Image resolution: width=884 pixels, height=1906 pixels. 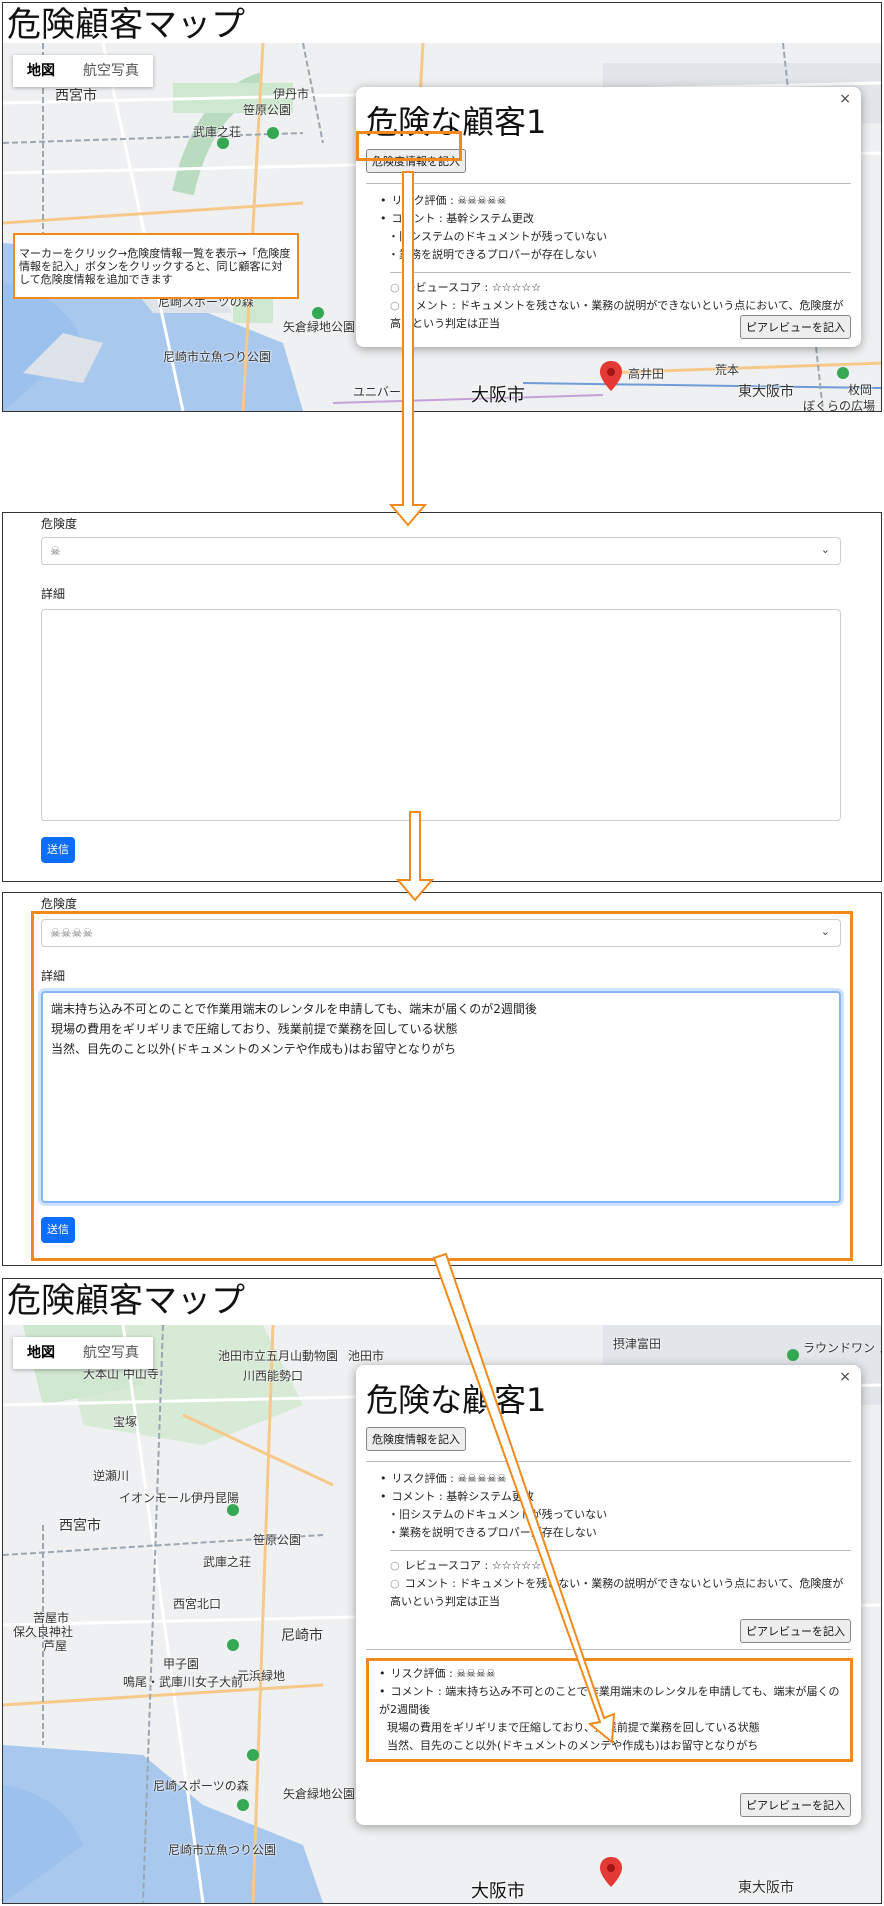 I want to click on map-label: 池田市立五月山動物園, so click(x=278, y=1356).